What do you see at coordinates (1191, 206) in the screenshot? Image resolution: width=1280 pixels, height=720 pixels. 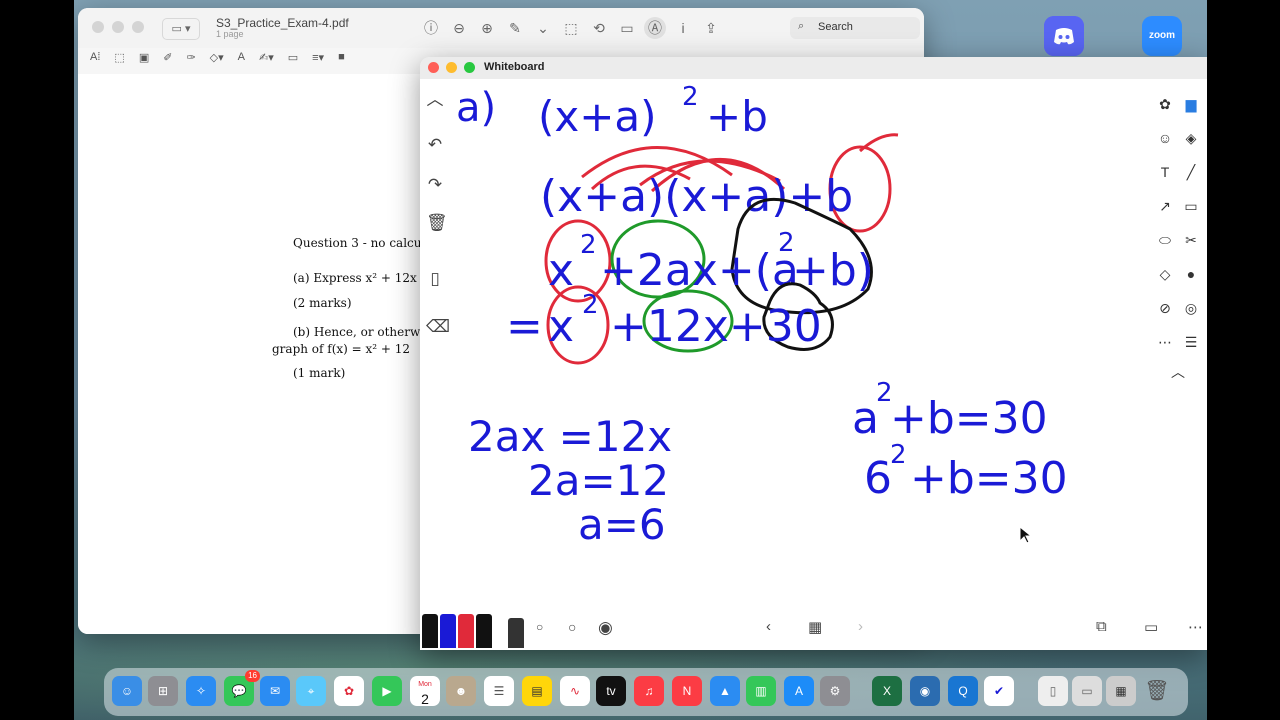 I see `rectangle-tool-icon: ▭` at bounding box center [1191, 206].